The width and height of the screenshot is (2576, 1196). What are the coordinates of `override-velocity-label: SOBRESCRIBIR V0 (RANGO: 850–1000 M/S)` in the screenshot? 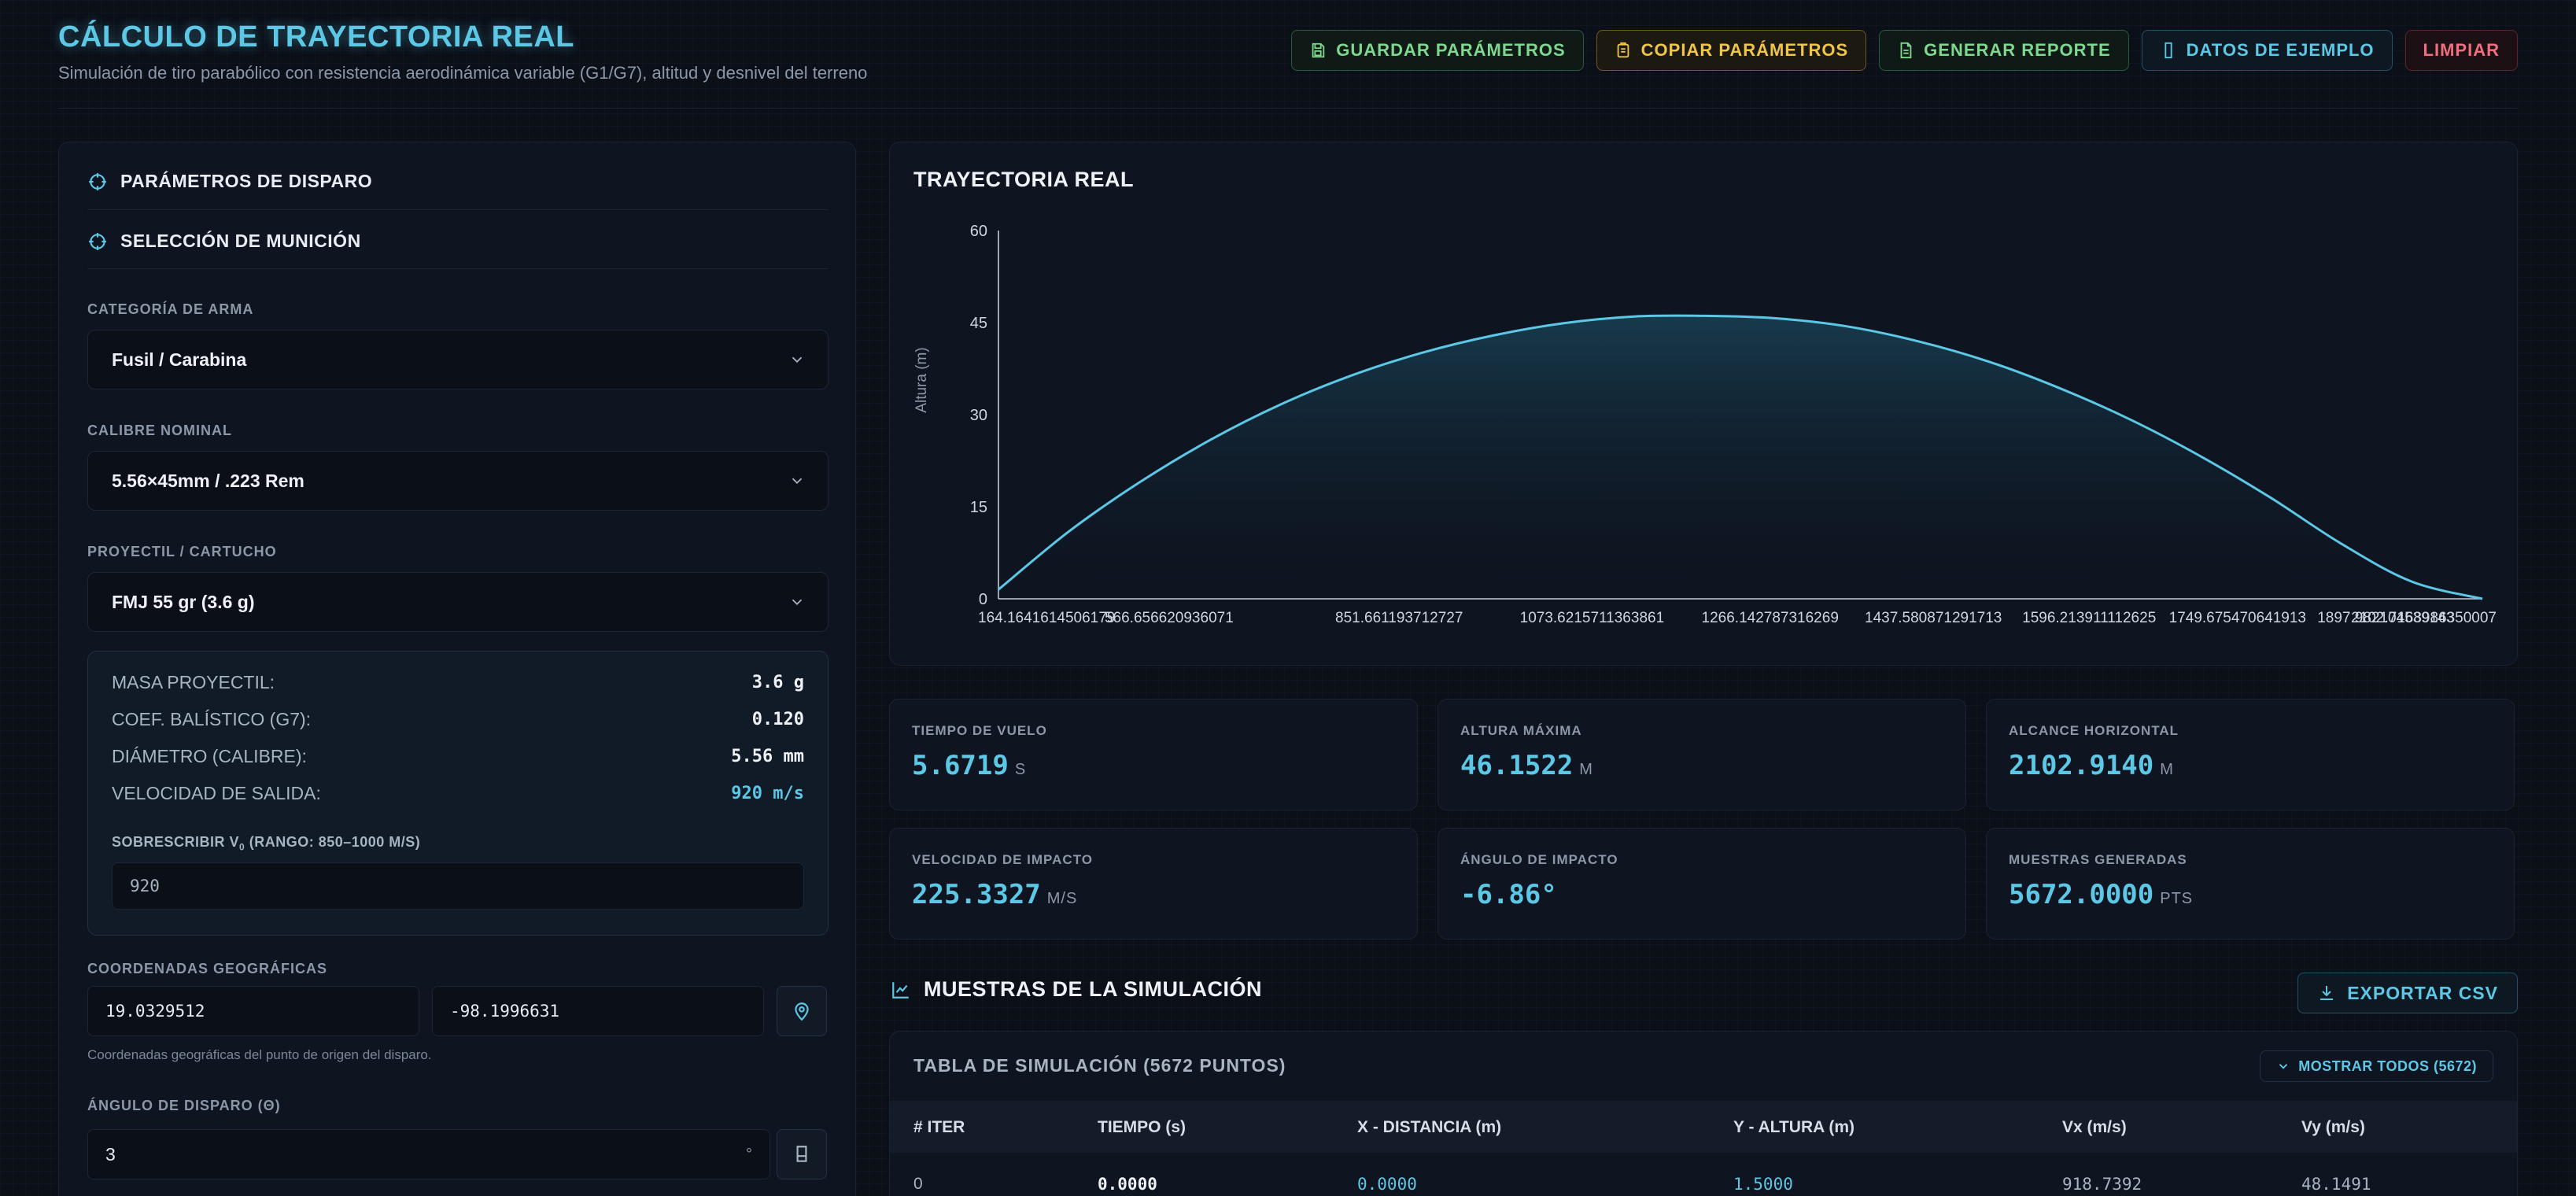 It's located at (266, 843).